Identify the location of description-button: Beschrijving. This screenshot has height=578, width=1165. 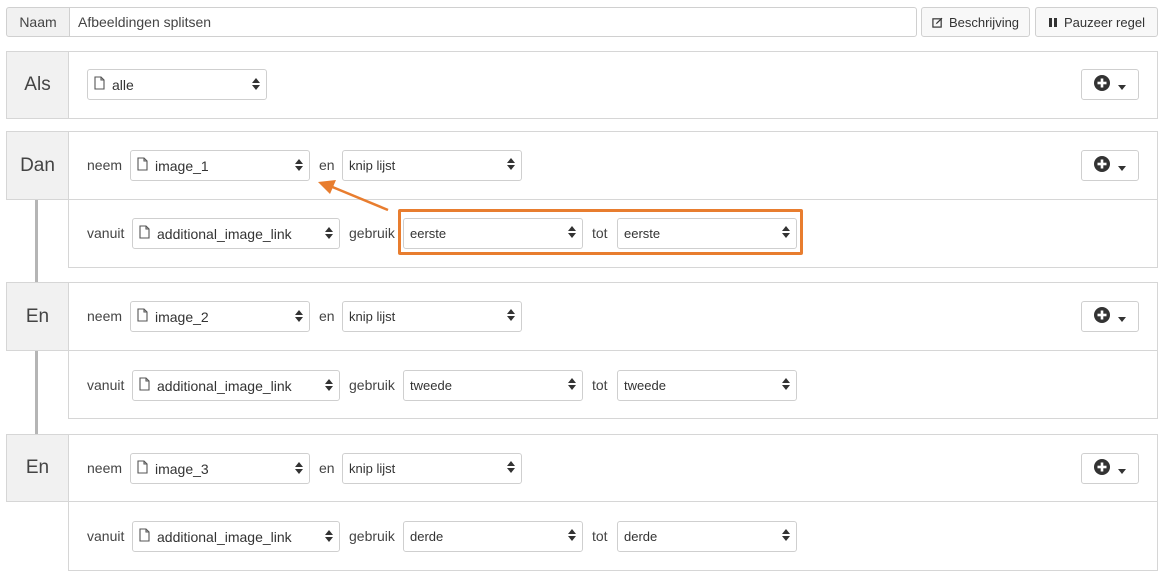
(975, 22).